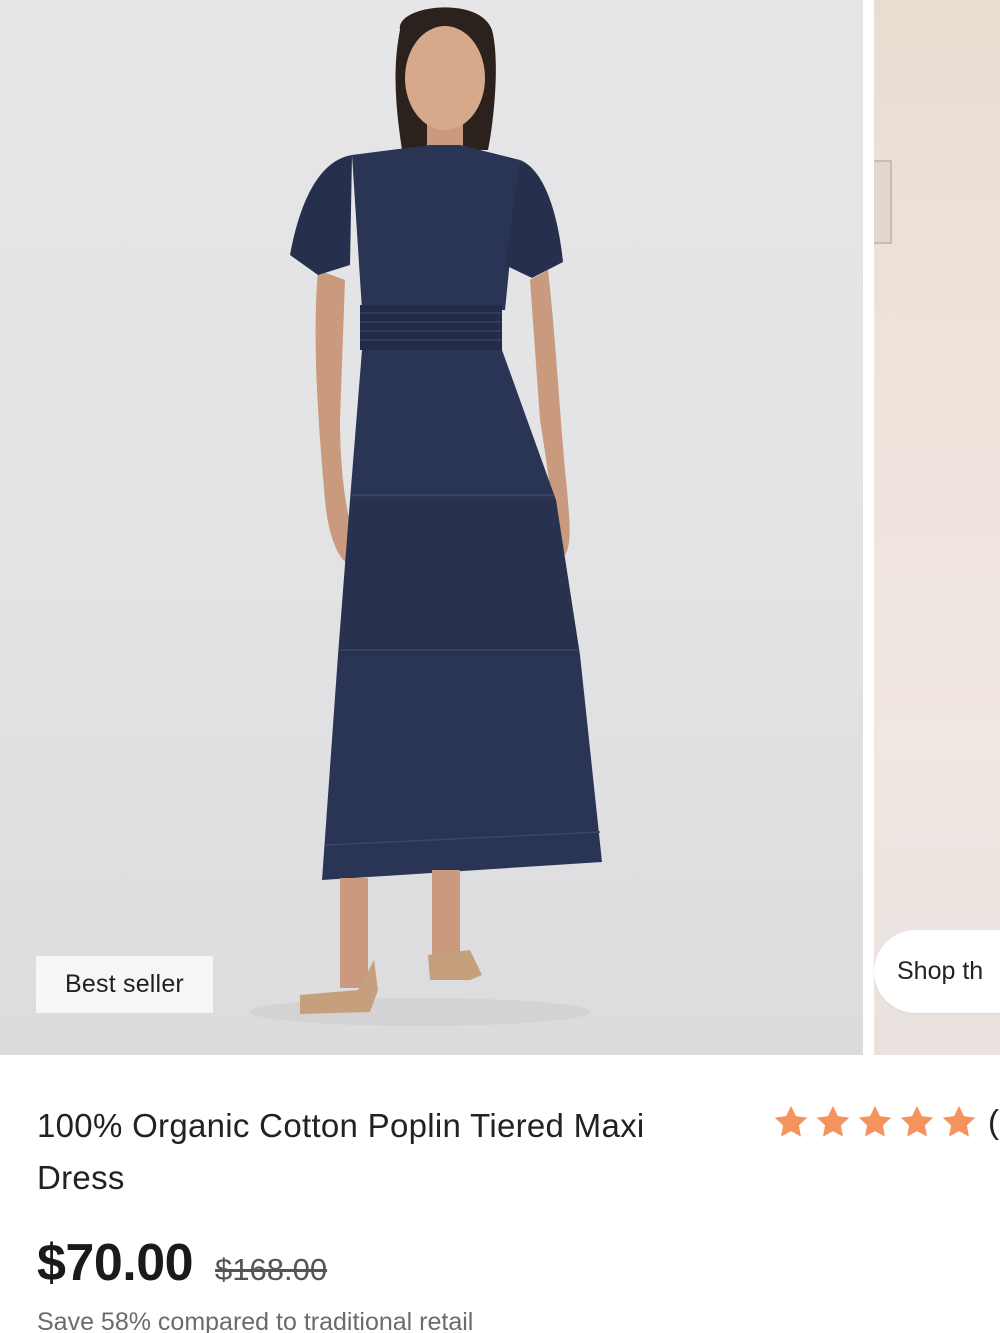 This screenshot has width=1000, height=1333. Describe the element at coordinates (124, 984) in the screenshot. I see `best-seller-badge: Best seller` at that location.